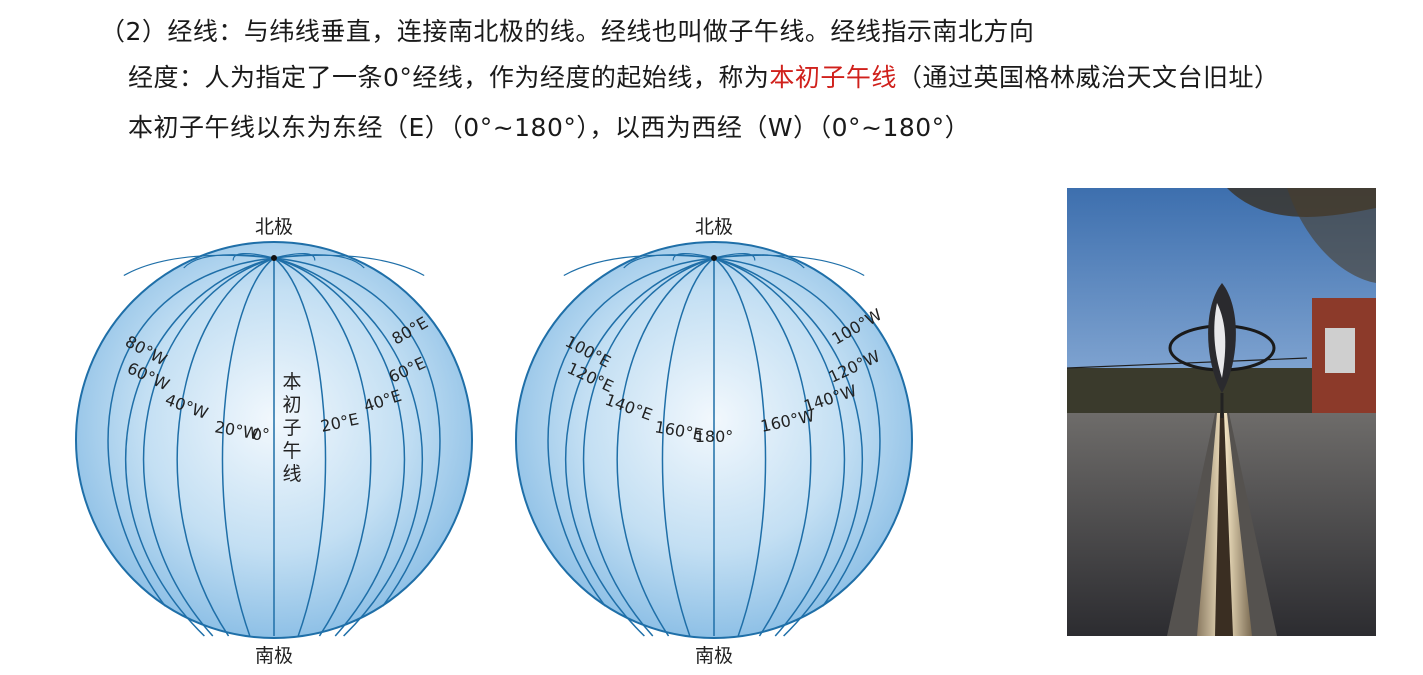  Describe the element at coordinates (291, 428) in the screenshot. I see `prime-meridian-label-char: 子` at that location.